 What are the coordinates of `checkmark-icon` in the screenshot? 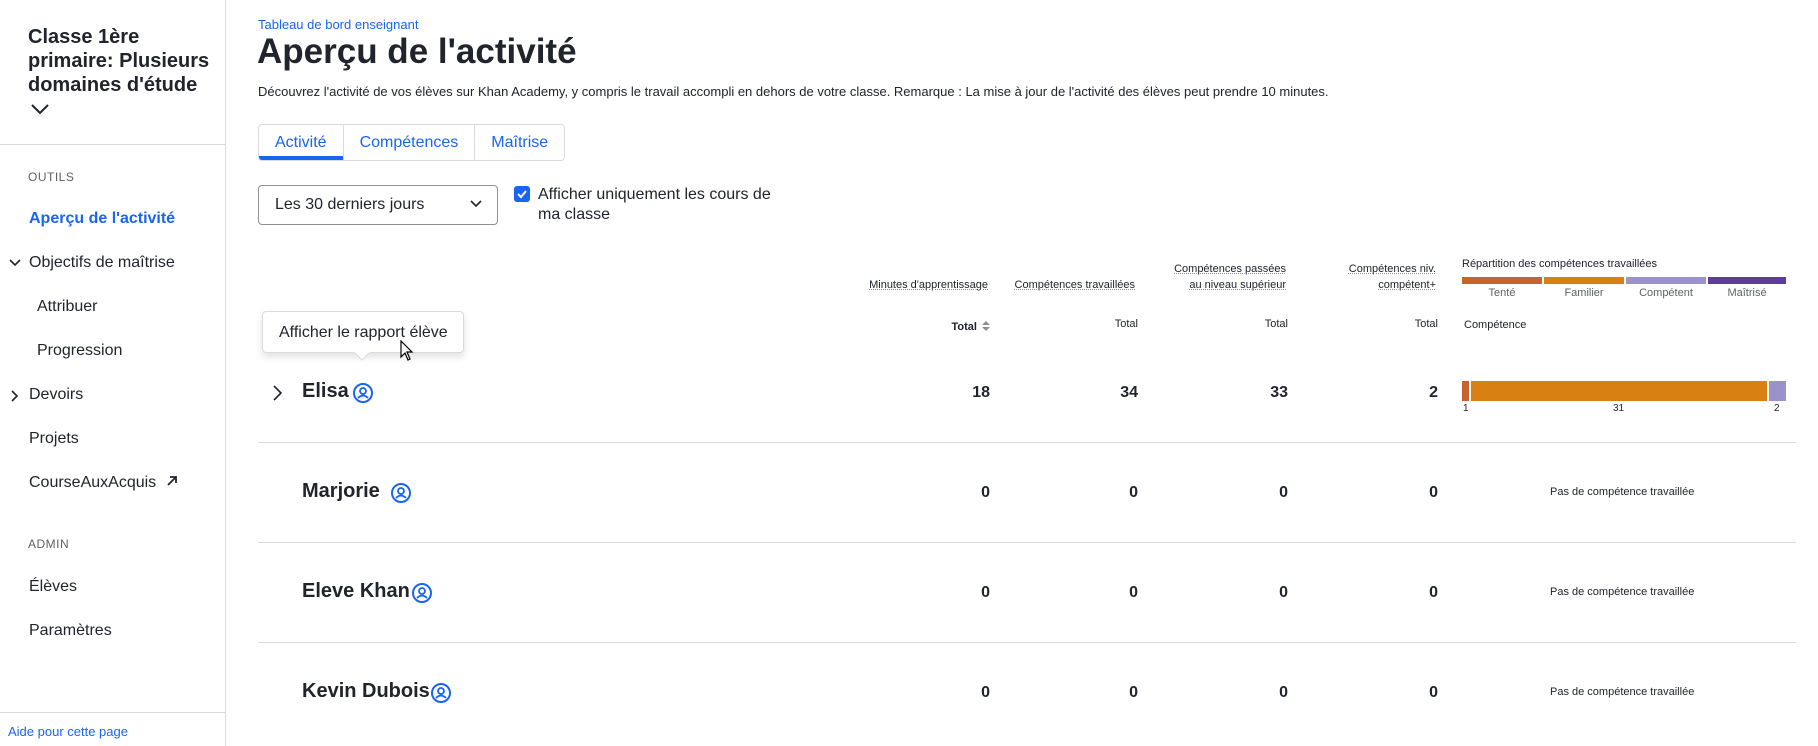 It's located at (522, 194).